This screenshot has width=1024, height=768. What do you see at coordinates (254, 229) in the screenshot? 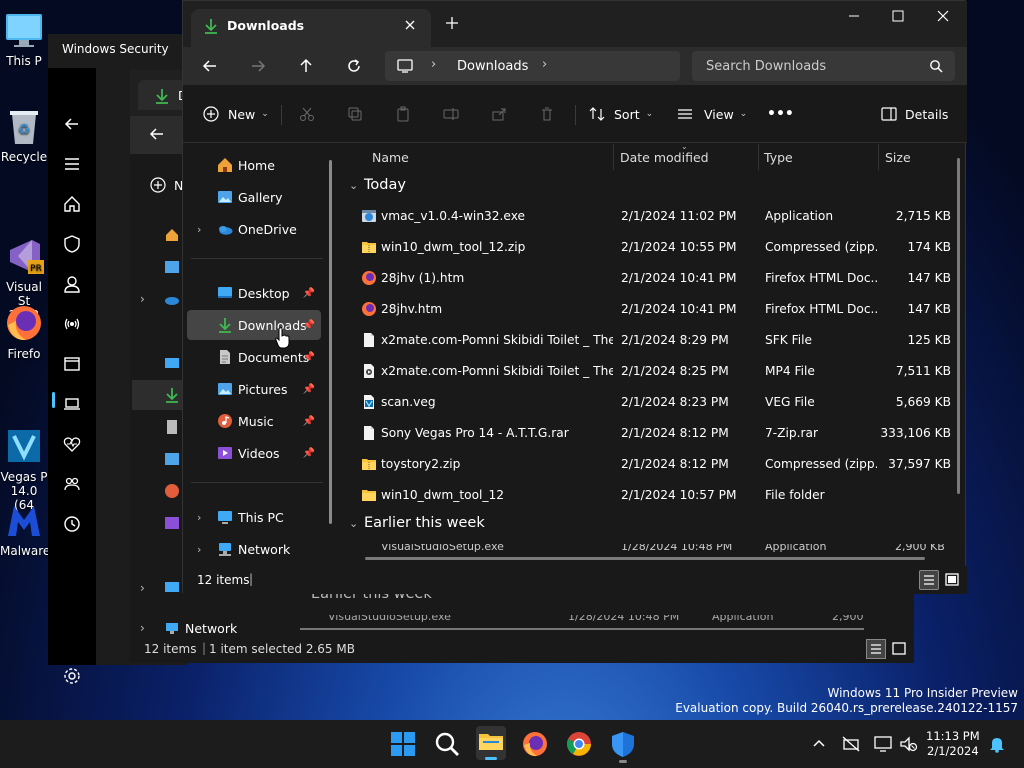
I see `nav-item-onedrive: › OneDrive` at bounding box center [254, 229].